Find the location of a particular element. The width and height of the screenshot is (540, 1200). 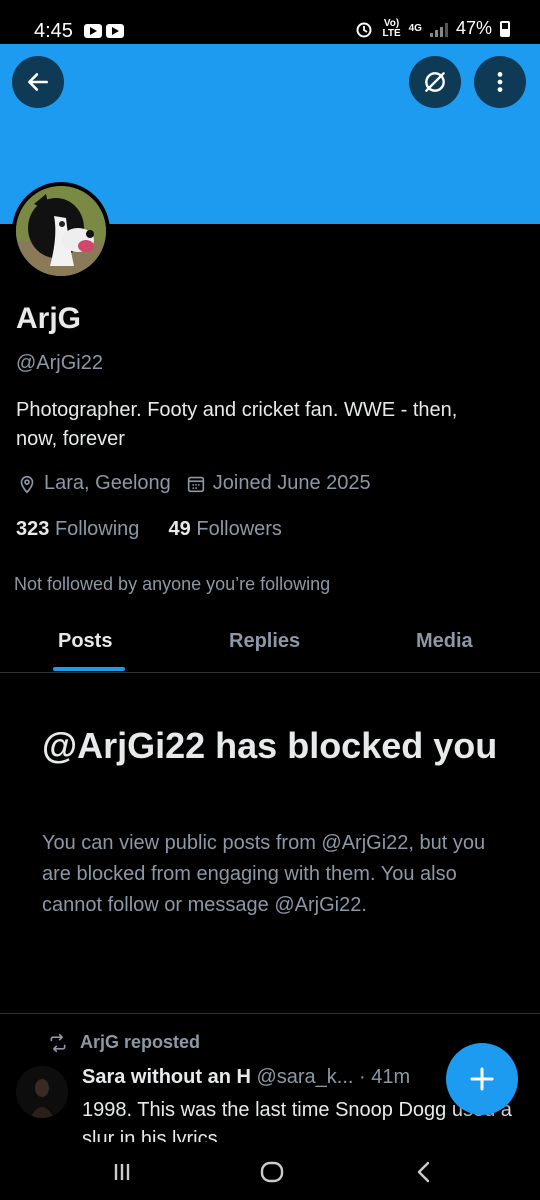

compose-button is located at coordinates (482, 1079).